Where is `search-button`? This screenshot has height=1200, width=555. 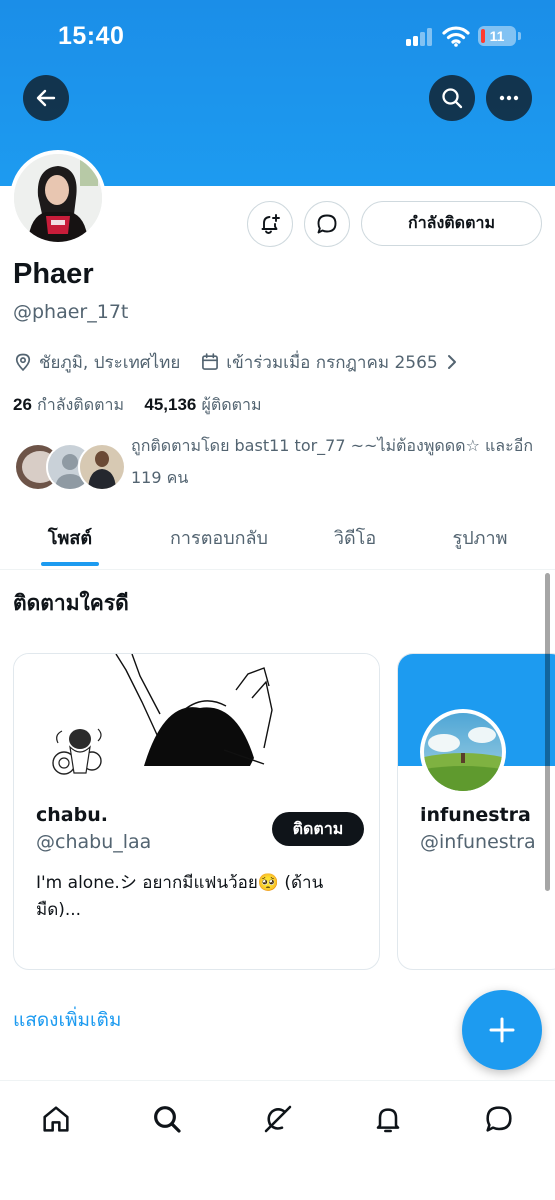
search-button is located at coordinates (452, 98).